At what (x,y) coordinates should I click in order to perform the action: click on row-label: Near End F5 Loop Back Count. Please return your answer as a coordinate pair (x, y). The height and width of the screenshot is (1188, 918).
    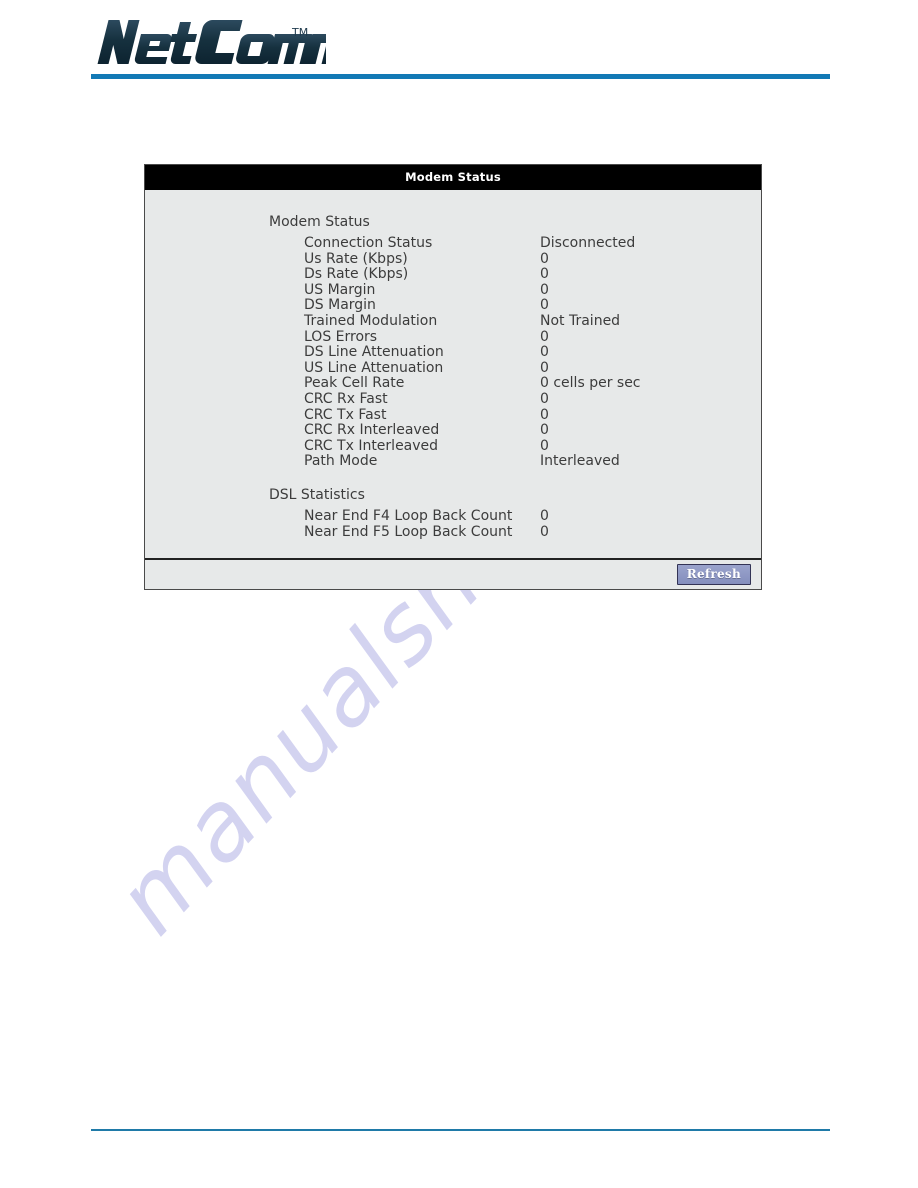
    Looking at the image, I should click on (408, 531).